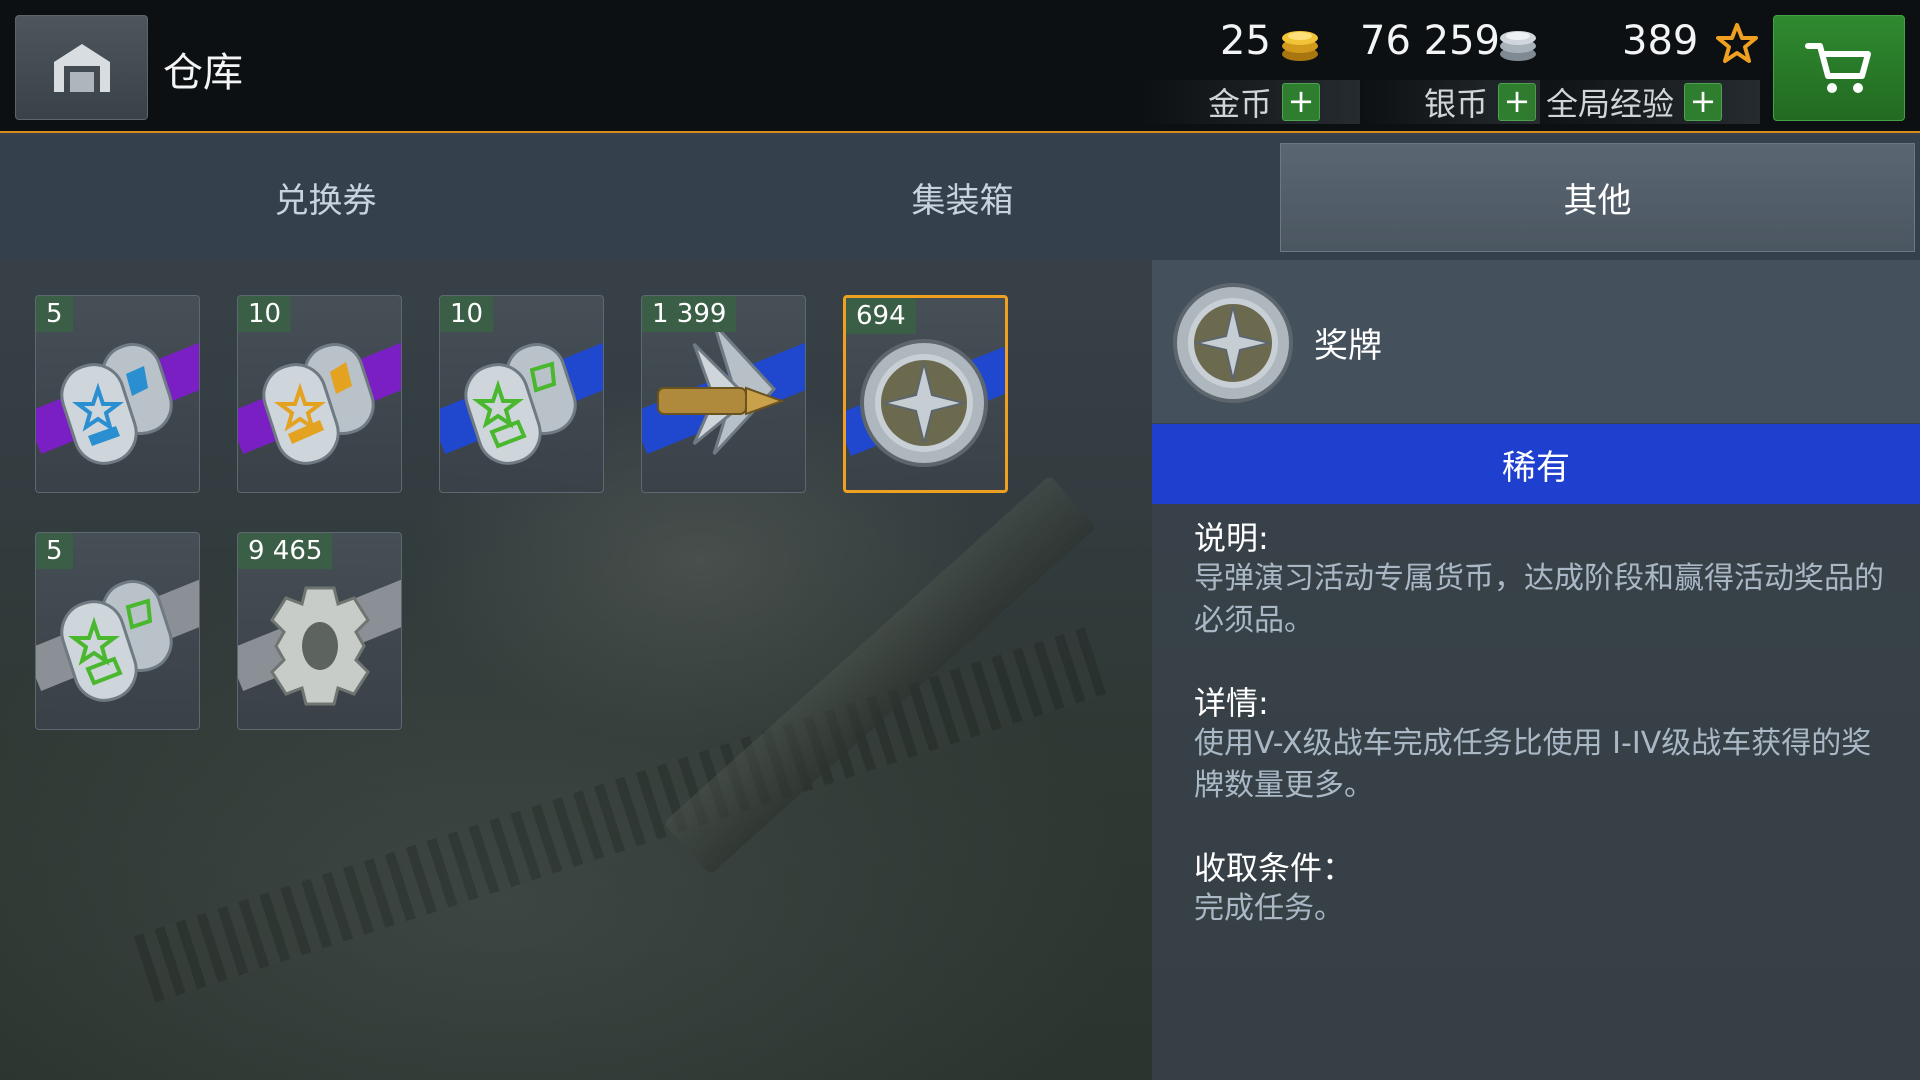 This screenshot has width=1920, height=1080. Describe the element at coordinates (881, 316) in the screenshot. I see `item-count: 694` at that location.